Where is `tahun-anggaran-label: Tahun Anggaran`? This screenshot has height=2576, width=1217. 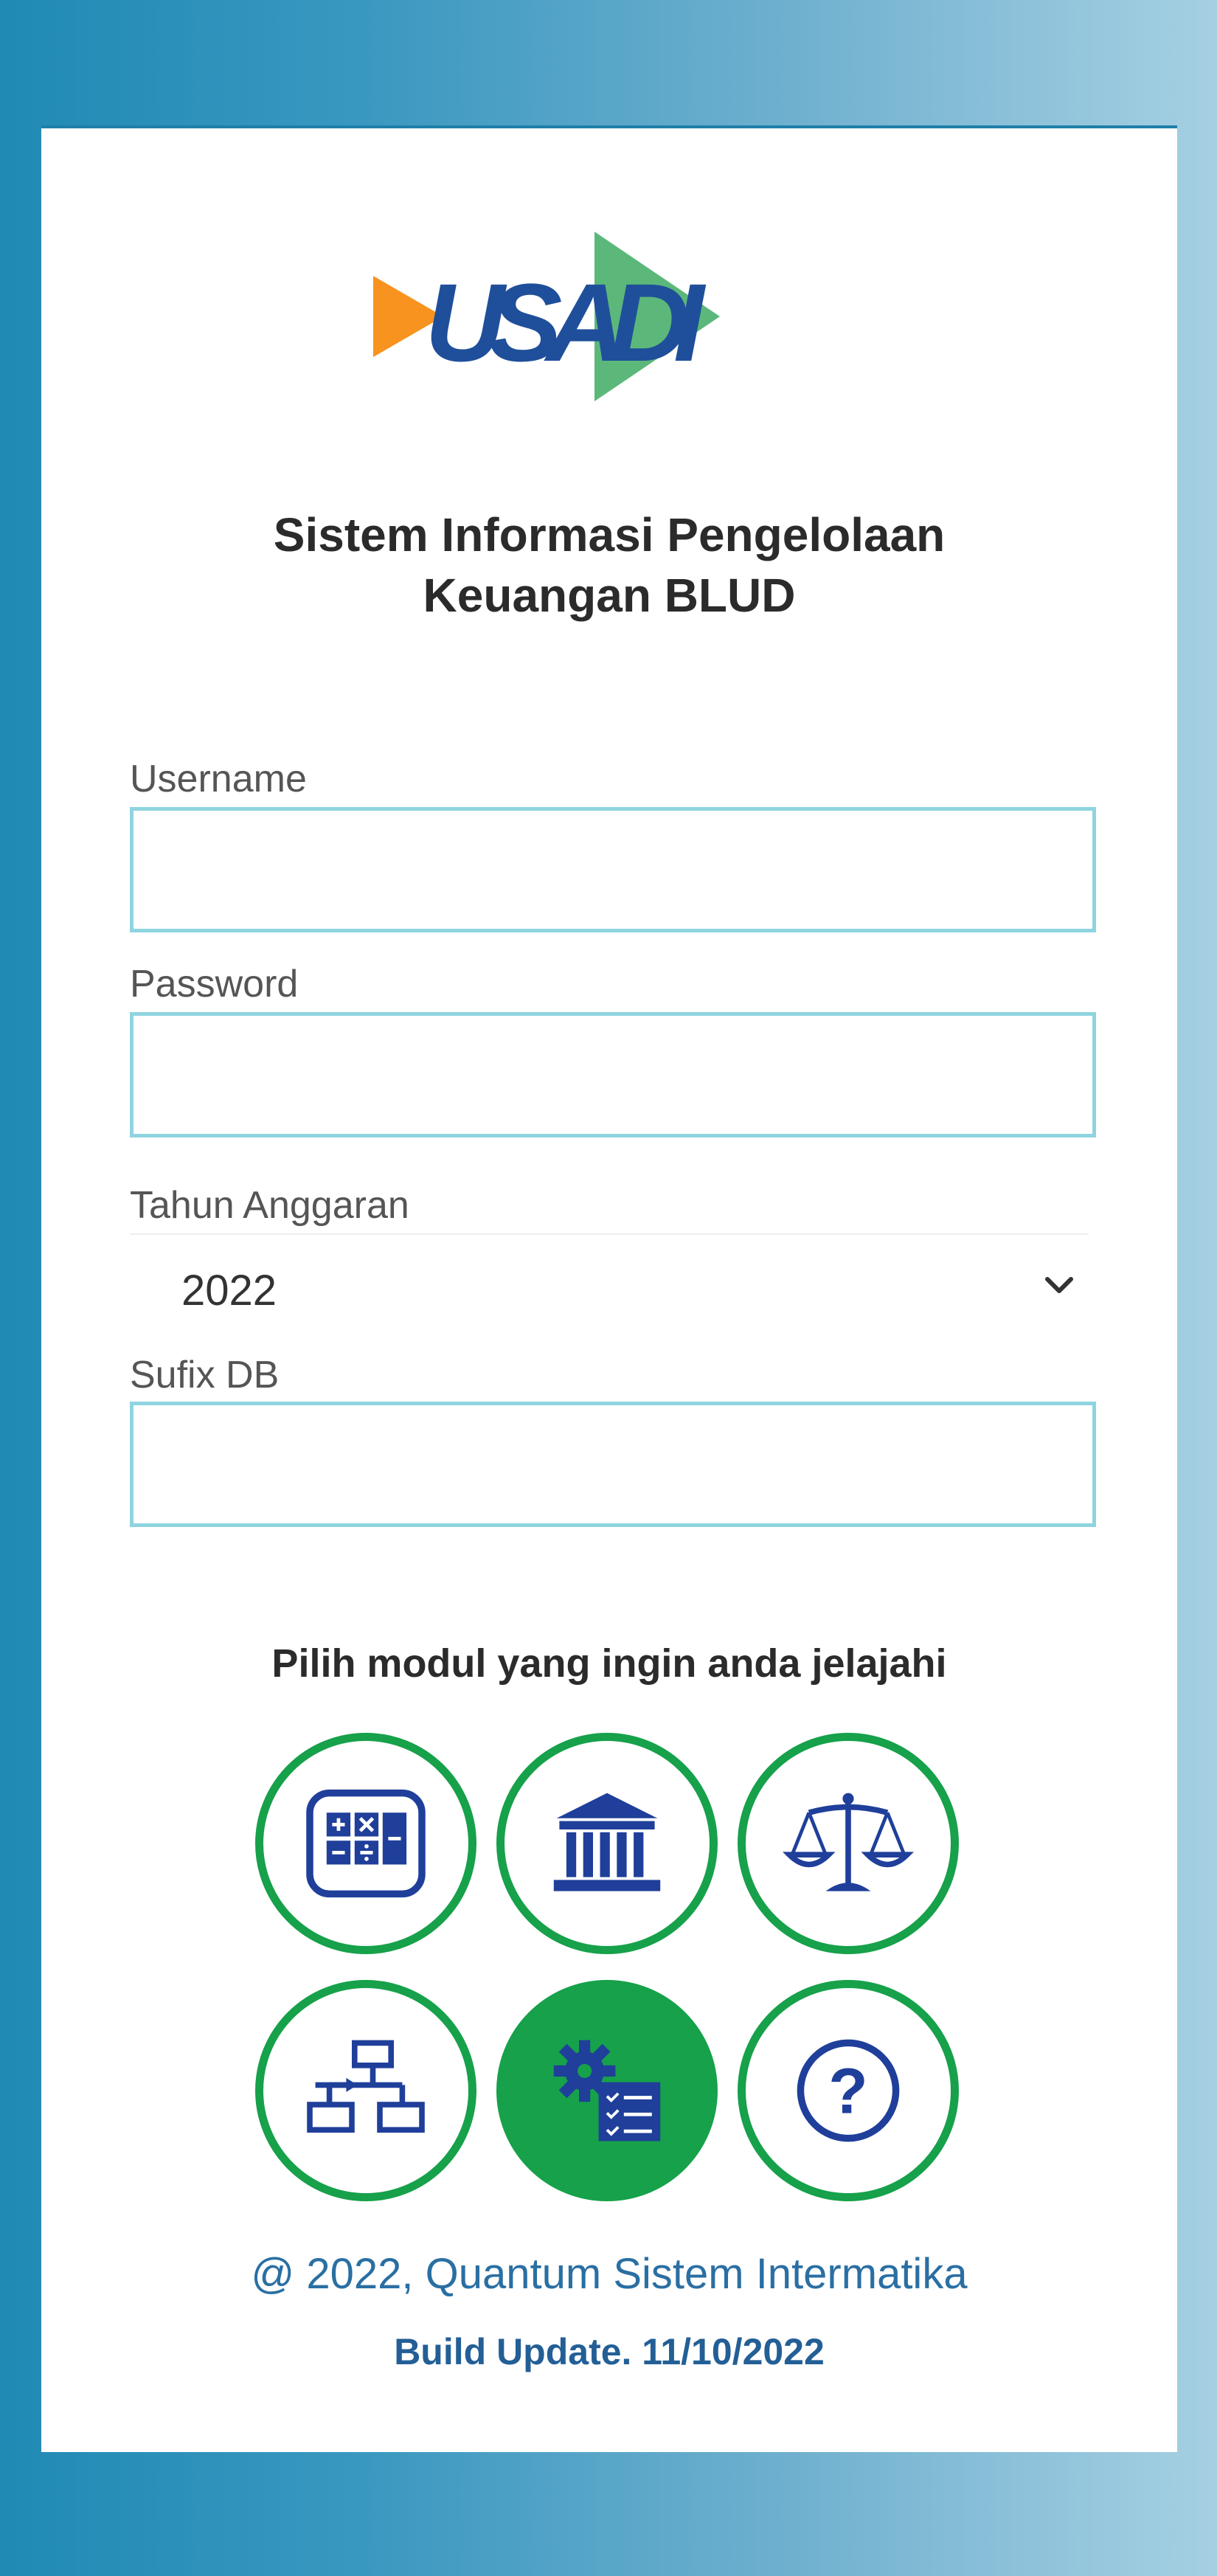 tahun-anggaran-label: Tahun Anggaran is located at coordinates (269, 1205).